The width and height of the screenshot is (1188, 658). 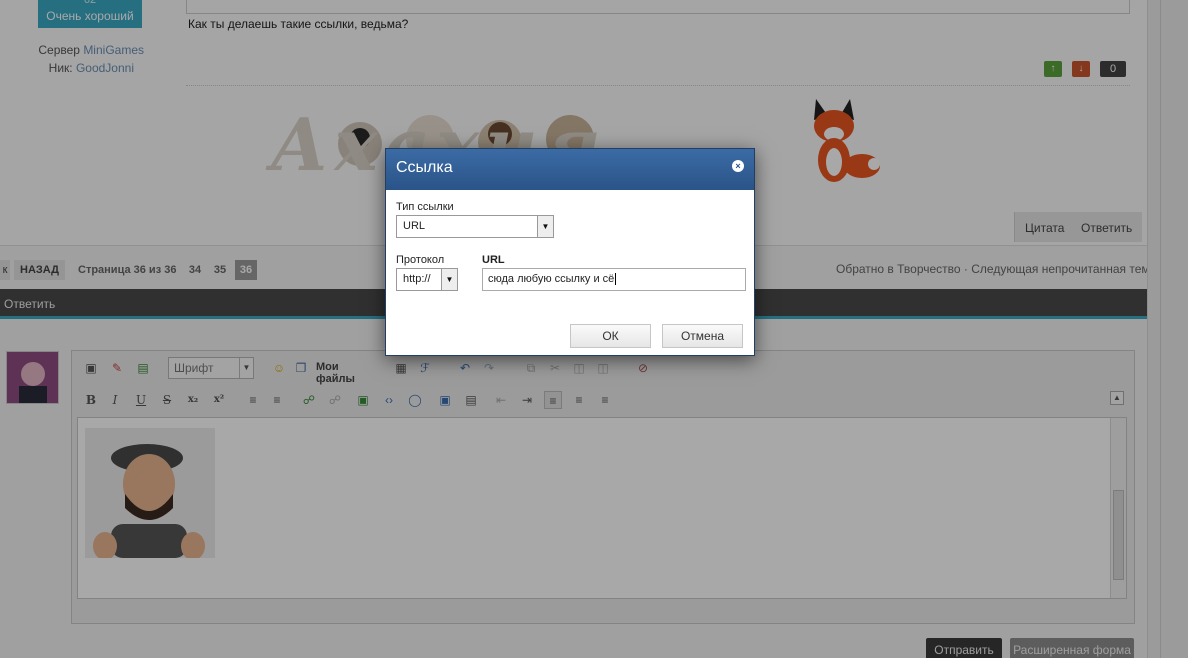 What do you see at coordinates (424, 167) in the screenshot?
I see `dialog-title: Ссылка` at bounding box center [424, 167].